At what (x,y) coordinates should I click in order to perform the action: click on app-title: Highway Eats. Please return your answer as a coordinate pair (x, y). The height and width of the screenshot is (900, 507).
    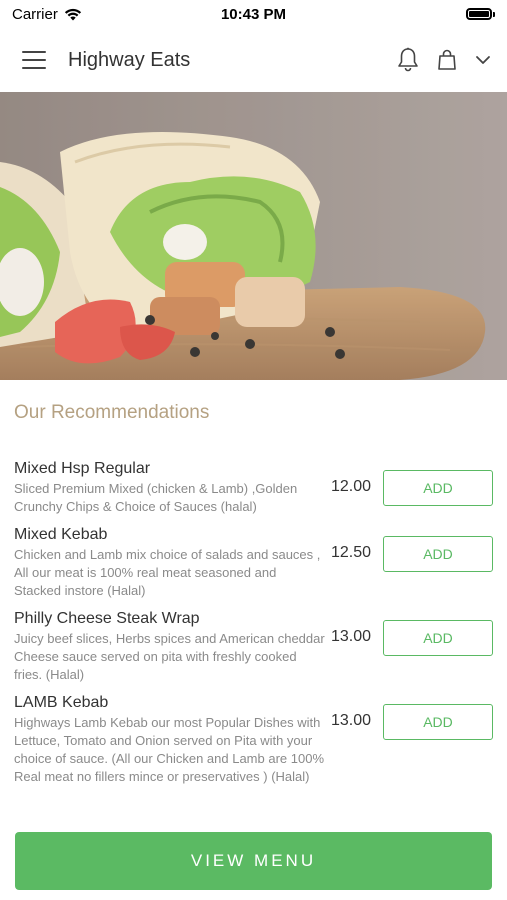
    Looking at the image, I should click on (129, 59).